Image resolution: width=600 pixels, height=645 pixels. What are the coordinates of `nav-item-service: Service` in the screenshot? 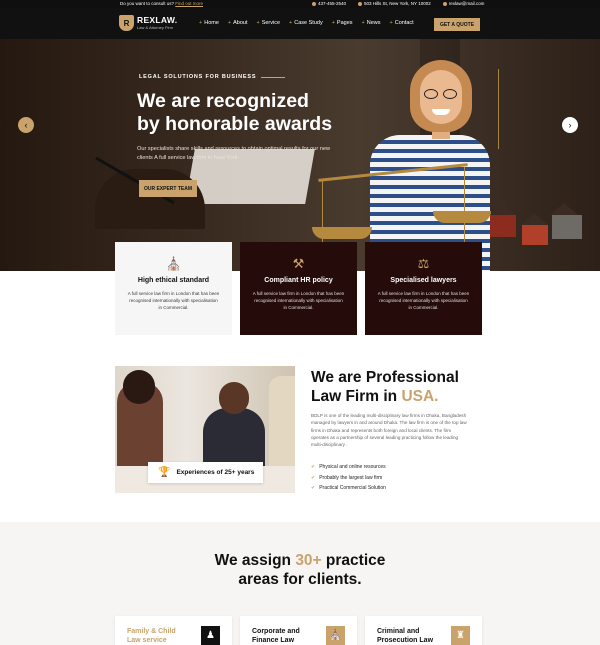 It's located at (268, 23).